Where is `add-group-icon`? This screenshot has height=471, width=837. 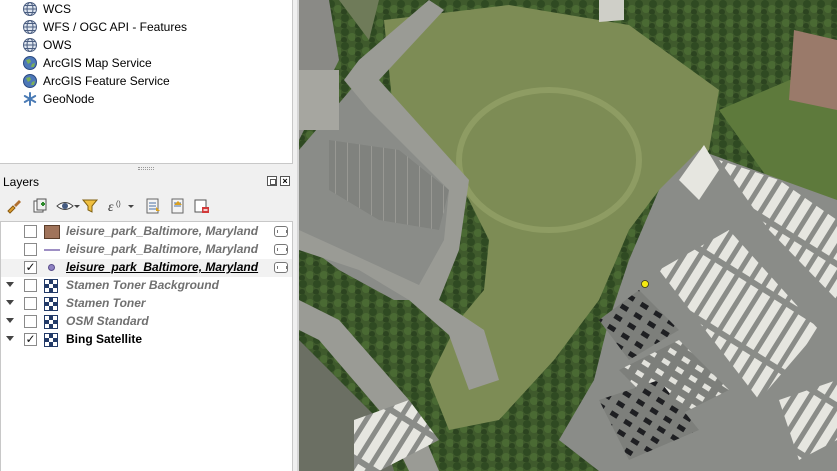
add-group-icon is located at coordinates (40, 206).